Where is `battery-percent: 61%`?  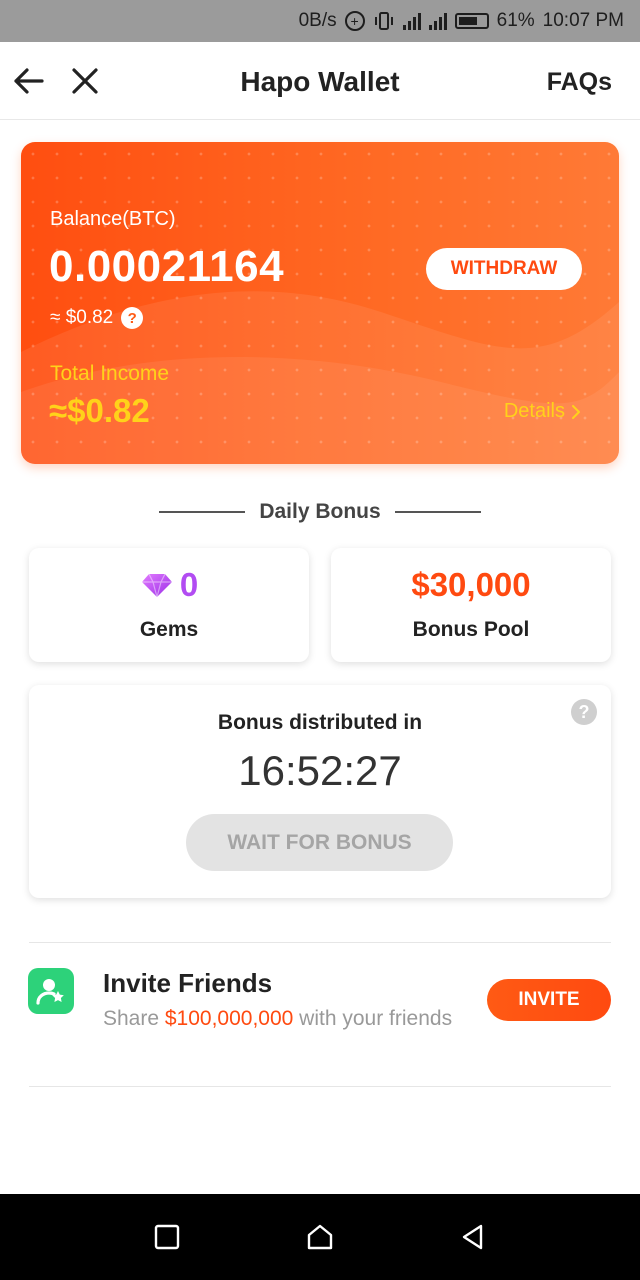
battery-percent: 61% is located at coordinates (515, 20).